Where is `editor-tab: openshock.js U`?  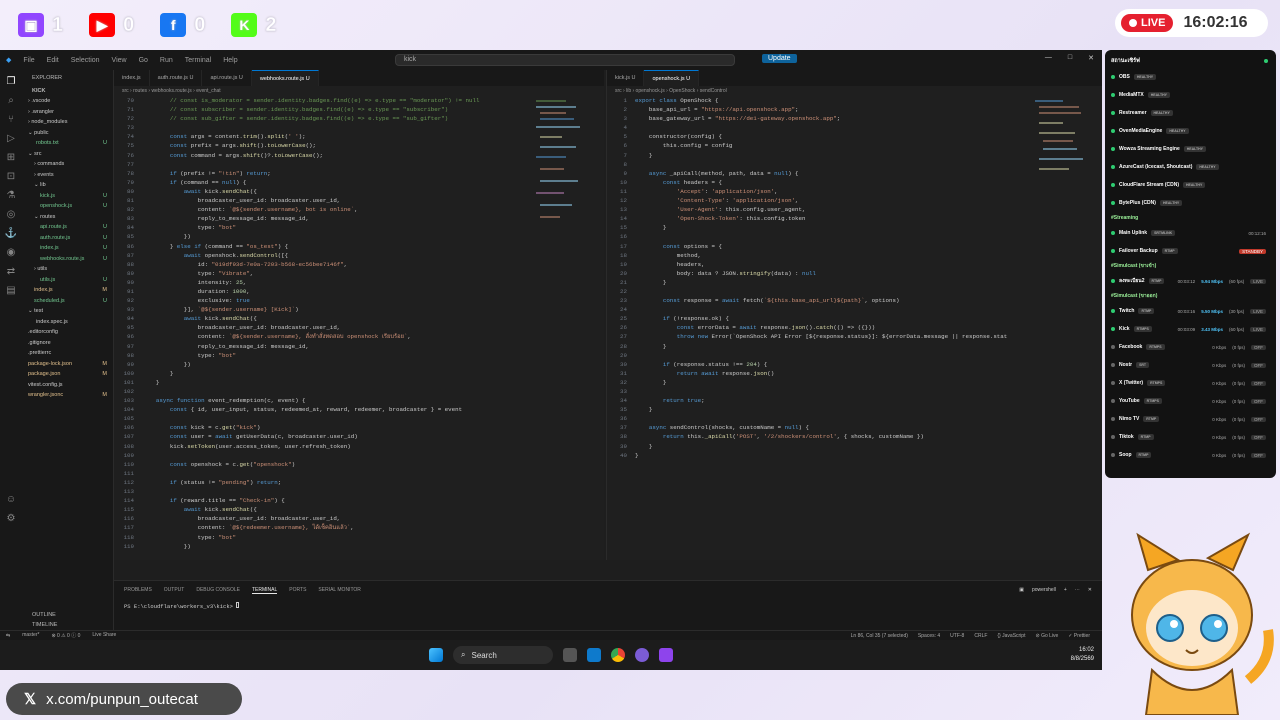 editor-tab: openshock.js U is located at coordinates (672, 78).